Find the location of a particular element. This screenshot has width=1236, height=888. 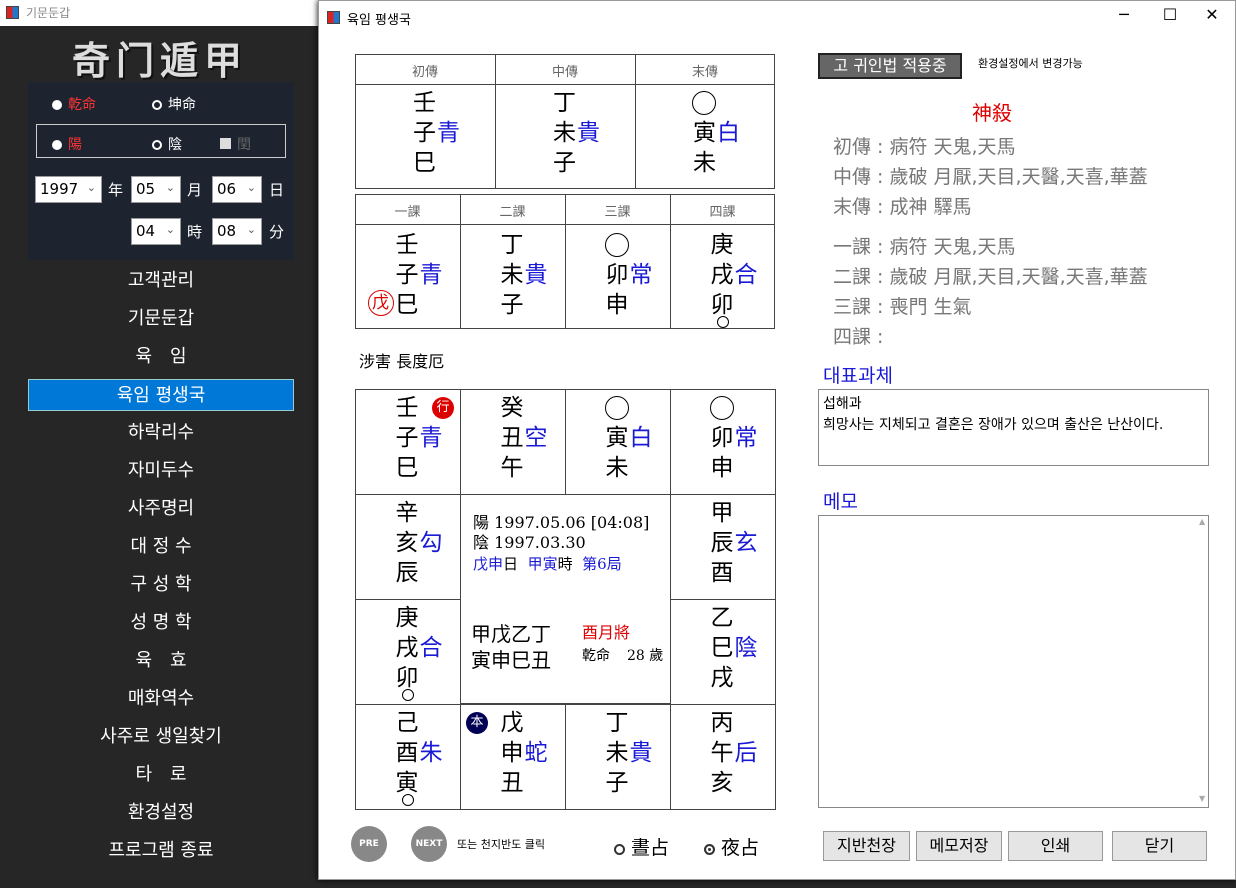

char-line1: 己 is located at coordinates (407, 723).